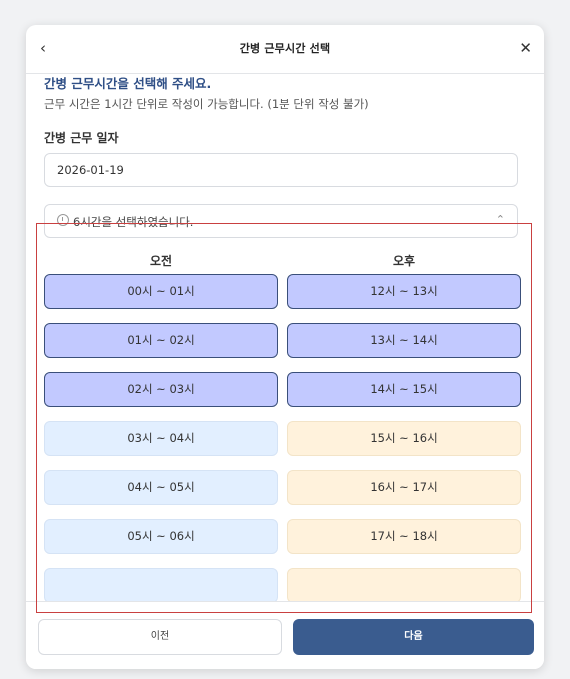 Image resolution: width=570 pixels, height=679 pixels. I want to click on pm-column-header: 오후, so click(404, 261).